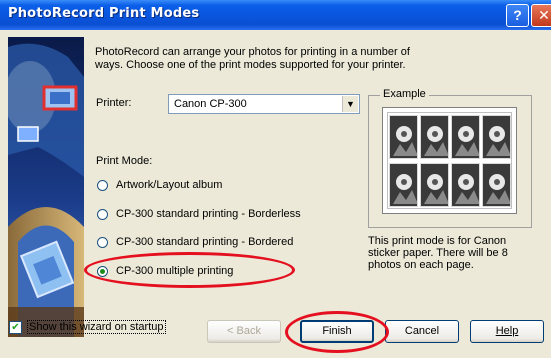 The height and width of the screenshot is (358, 551). I want to click on radio-artwork-layout-album, so click(102, 185).